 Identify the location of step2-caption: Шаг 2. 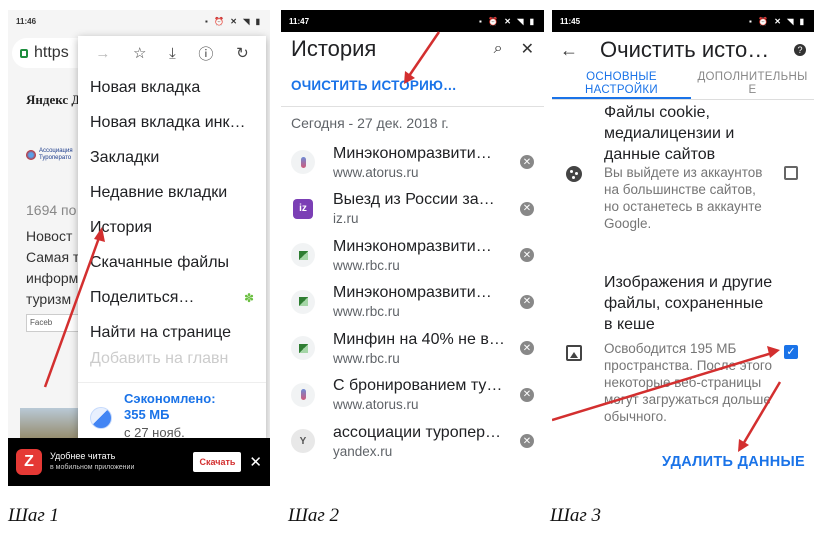
(313, 515).